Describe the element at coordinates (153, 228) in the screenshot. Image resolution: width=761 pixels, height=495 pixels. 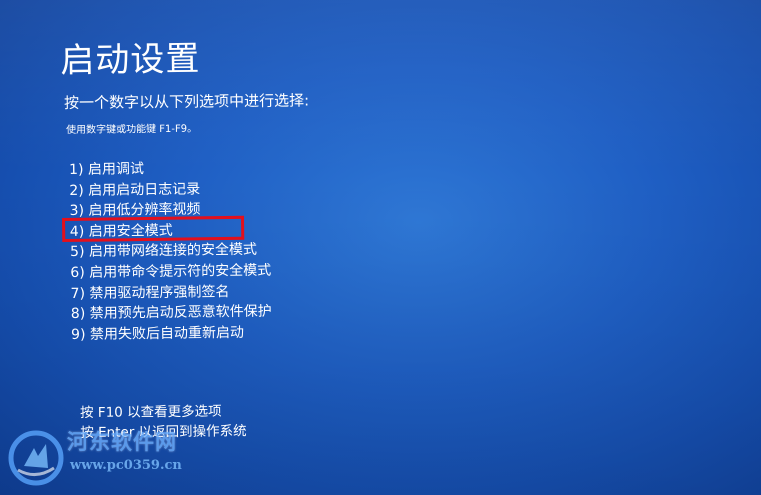
I see `safe-mode-highlight-box` at that location.